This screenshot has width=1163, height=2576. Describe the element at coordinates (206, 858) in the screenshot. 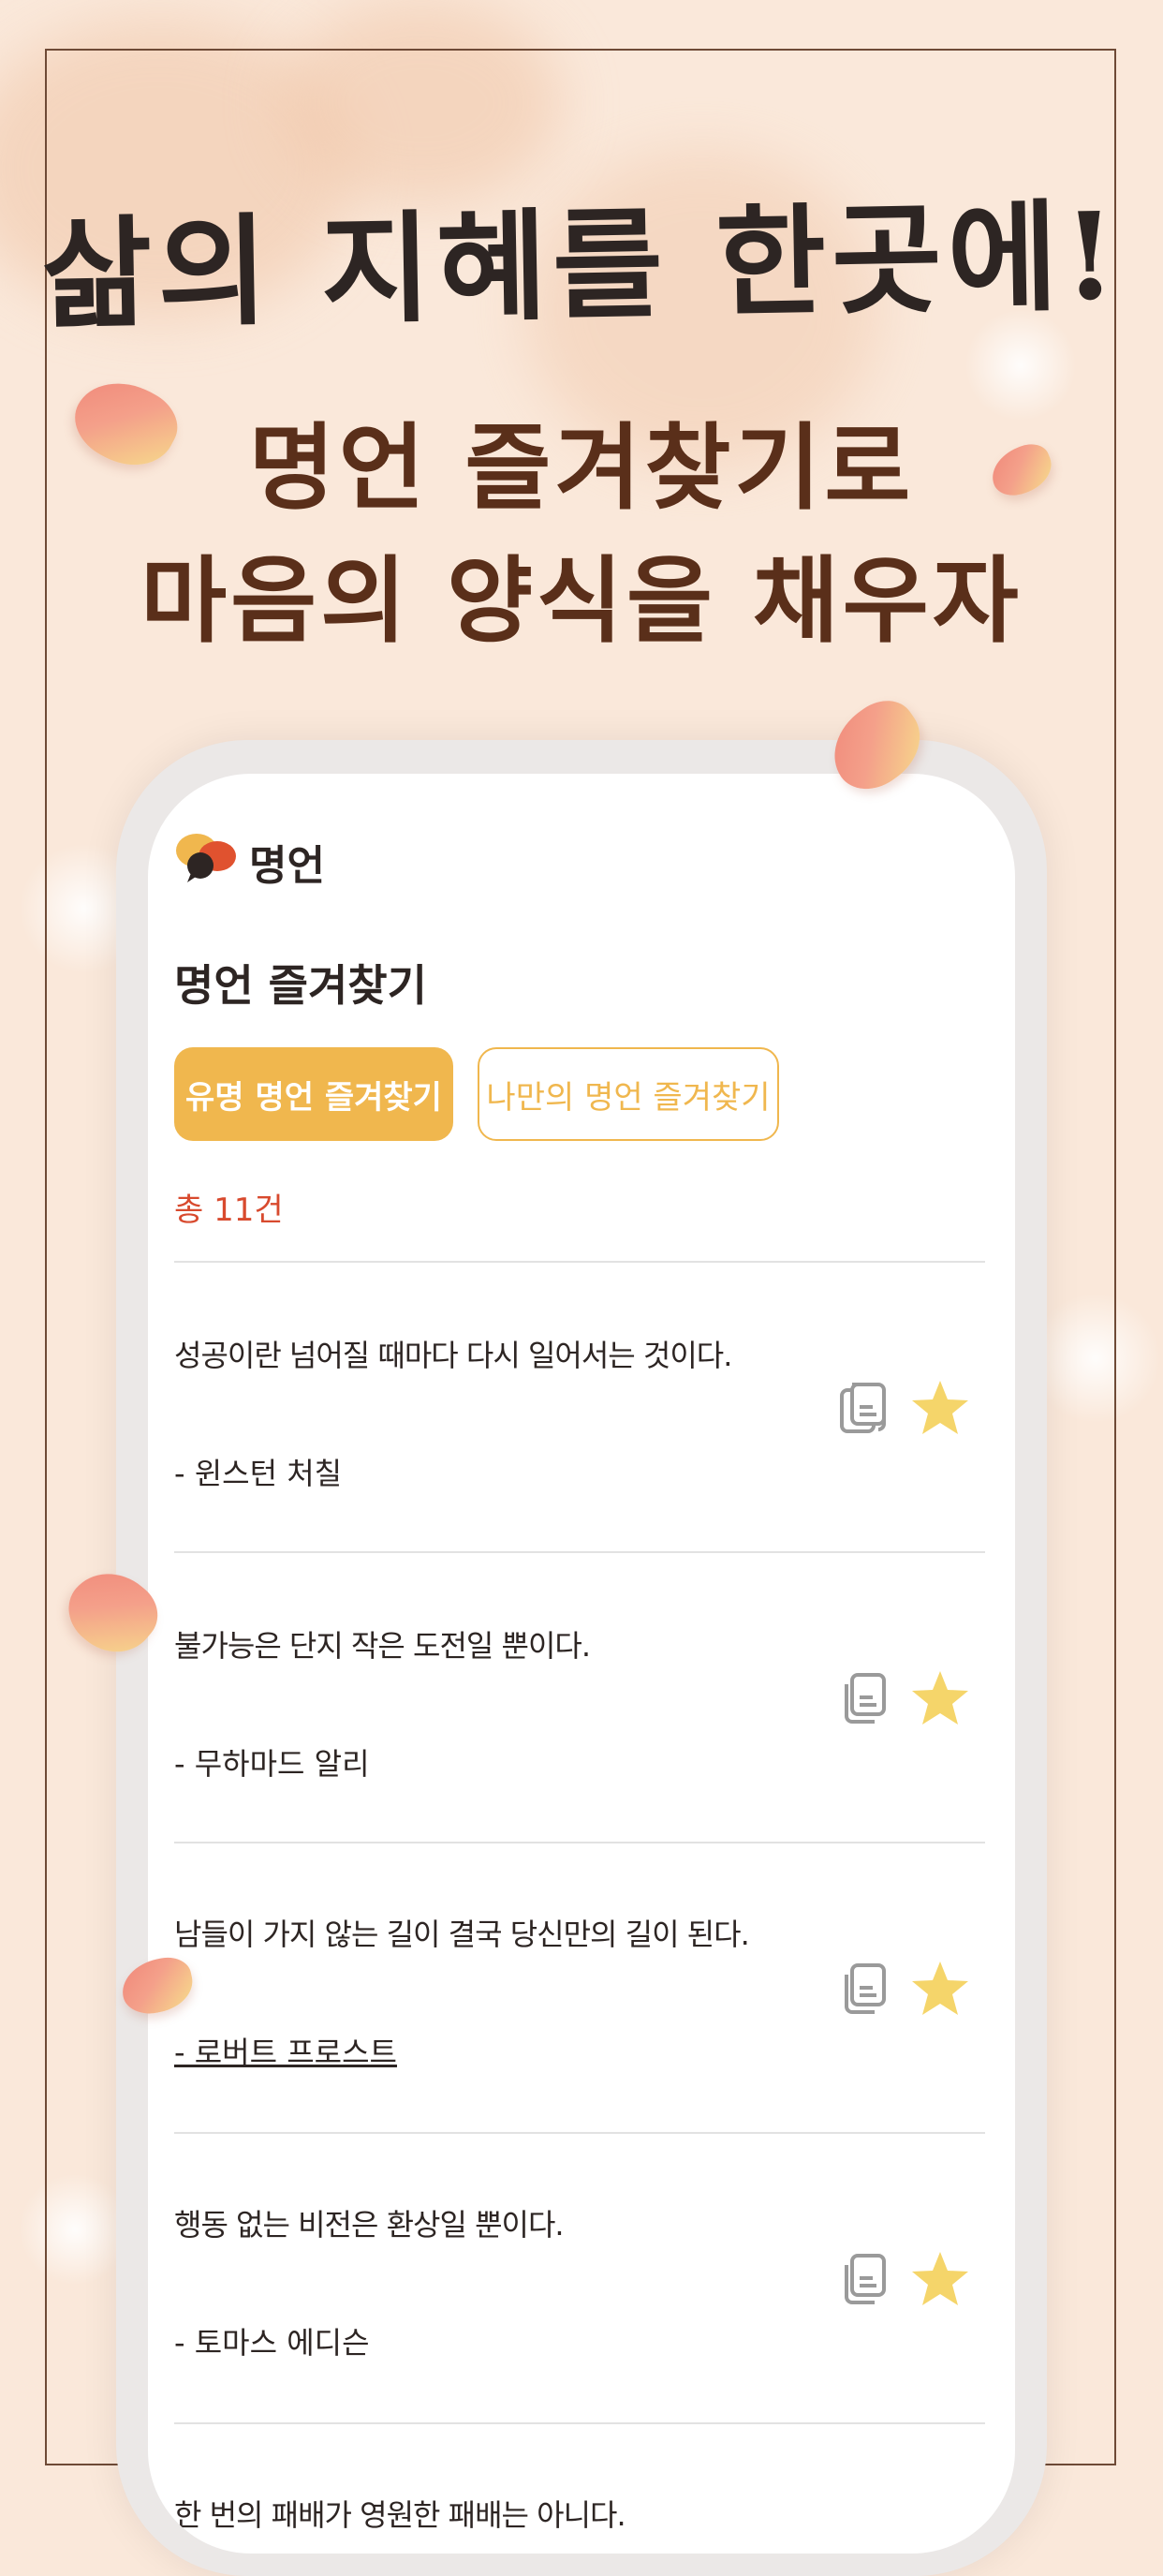

I see `app-logo-icon` at that location.